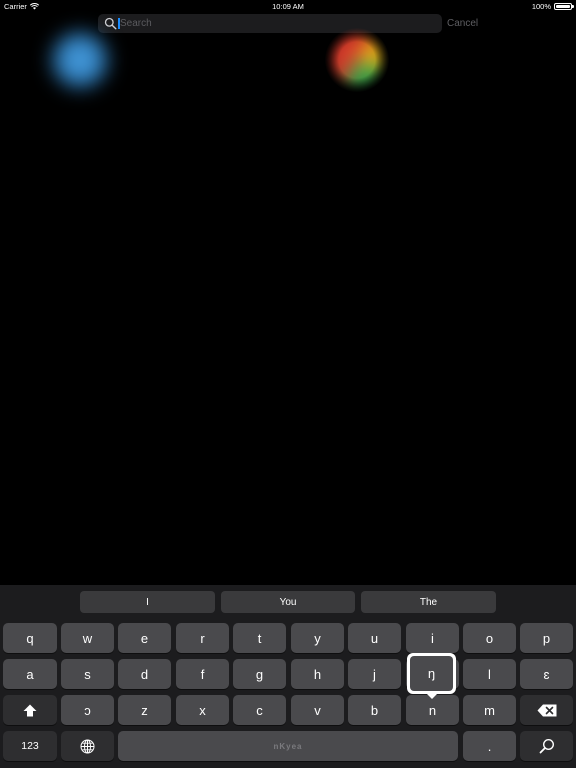  I want to click on space-key: nKyea, so click(288, 746).